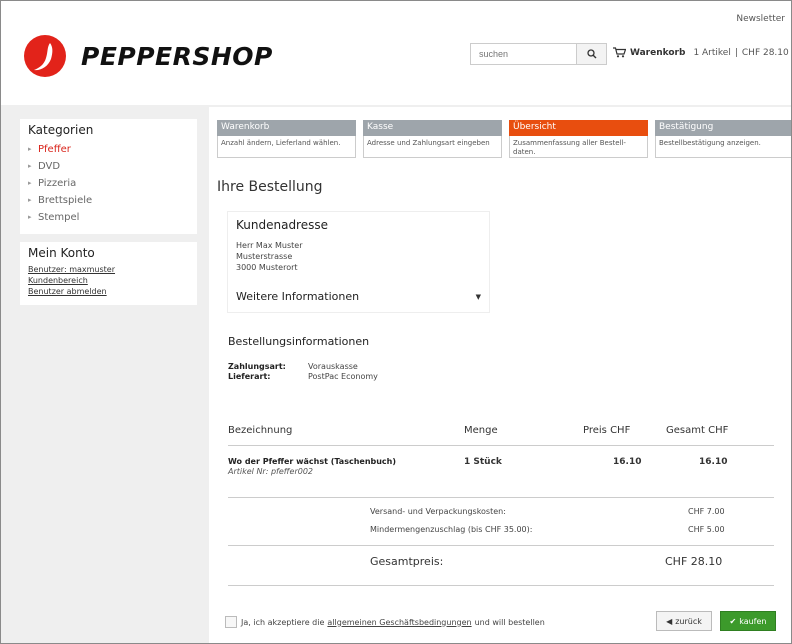 The image size is (792, 644). Describe the element at coordinates (723, 147) in the screenshot. I see `step-description: Bestellbestätigung anzeigen.` at that location.